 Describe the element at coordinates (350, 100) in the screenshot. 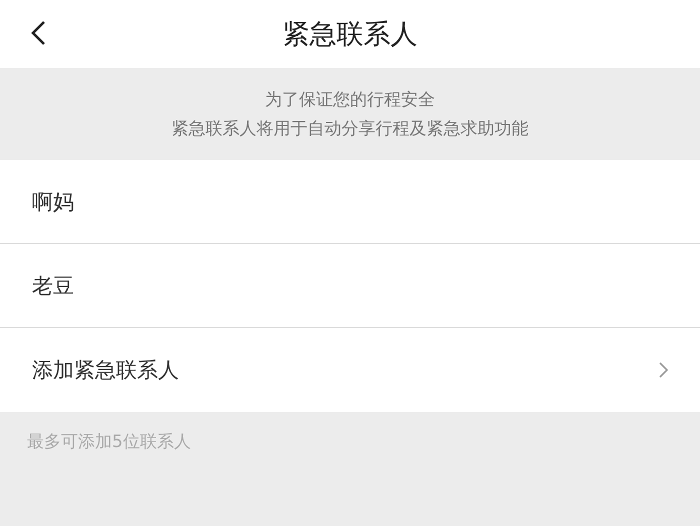

I see `notice-text: 为了保证您的行程安全` at that location.